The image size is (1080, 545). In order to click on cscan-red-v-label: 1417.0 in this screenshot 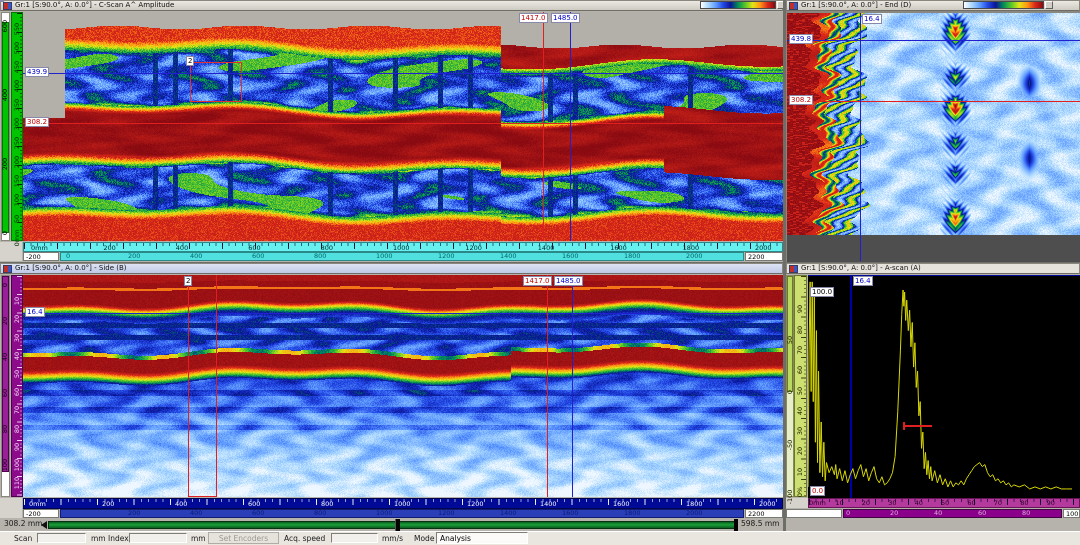, I will do `click(533, 18)`.